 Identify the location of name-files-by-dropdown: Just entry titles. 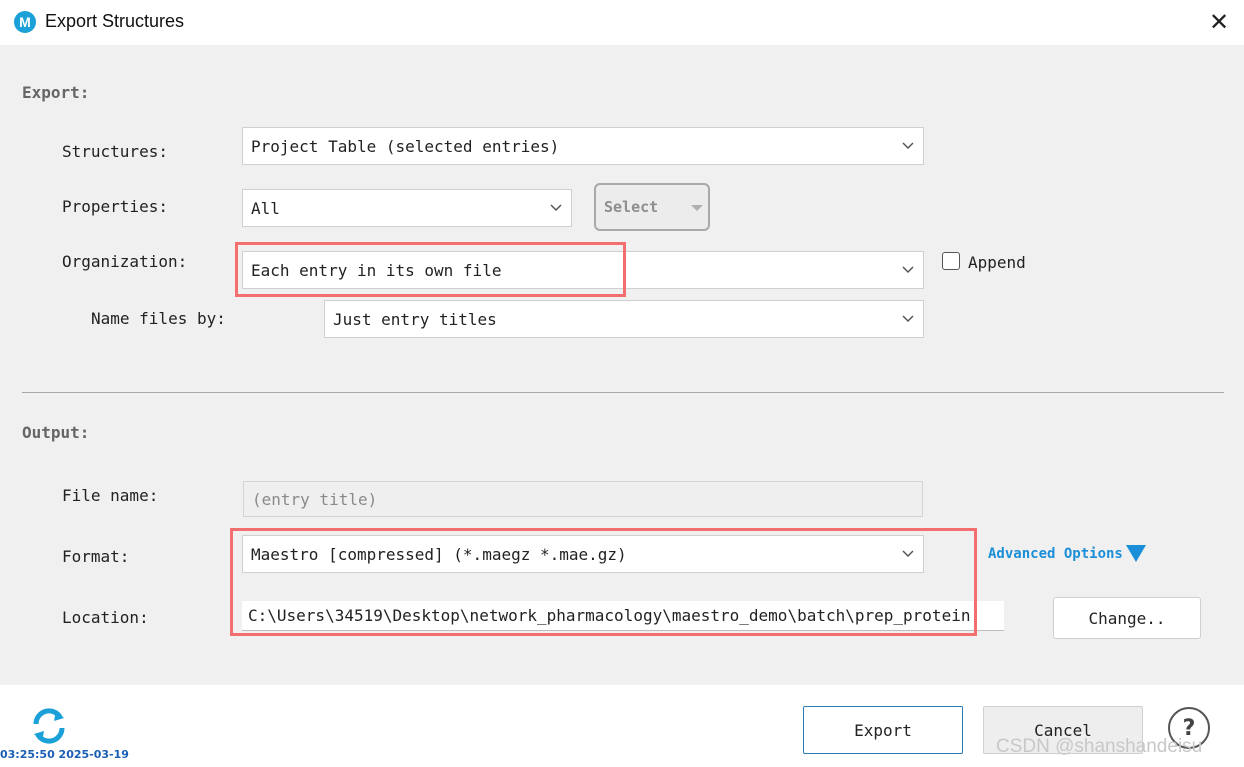
(624, 319).